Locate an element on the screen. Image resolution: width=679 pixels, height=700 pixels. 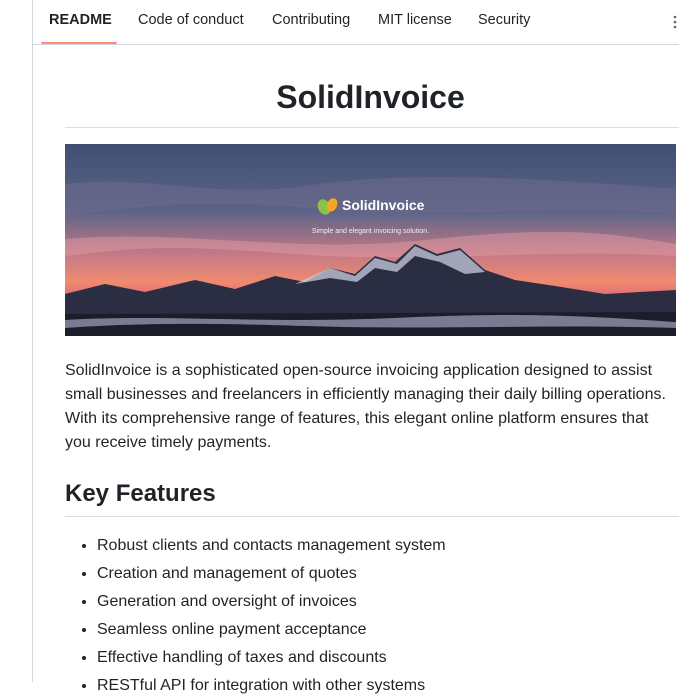
tab-code-of-conduct: Code of conduct is located at coordinates (191, 22).